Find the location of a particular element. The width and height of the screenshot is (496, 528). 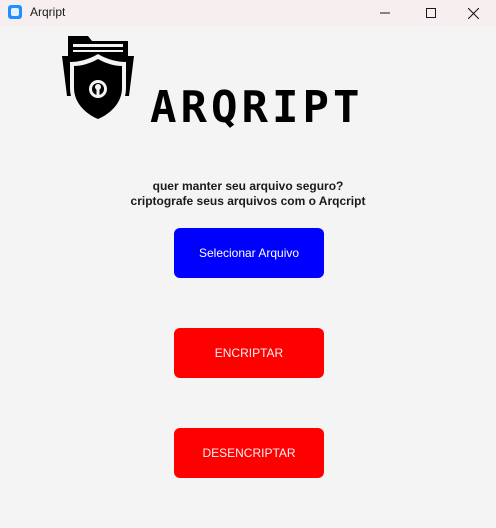

close-icon is located at coordinates (473, 13).